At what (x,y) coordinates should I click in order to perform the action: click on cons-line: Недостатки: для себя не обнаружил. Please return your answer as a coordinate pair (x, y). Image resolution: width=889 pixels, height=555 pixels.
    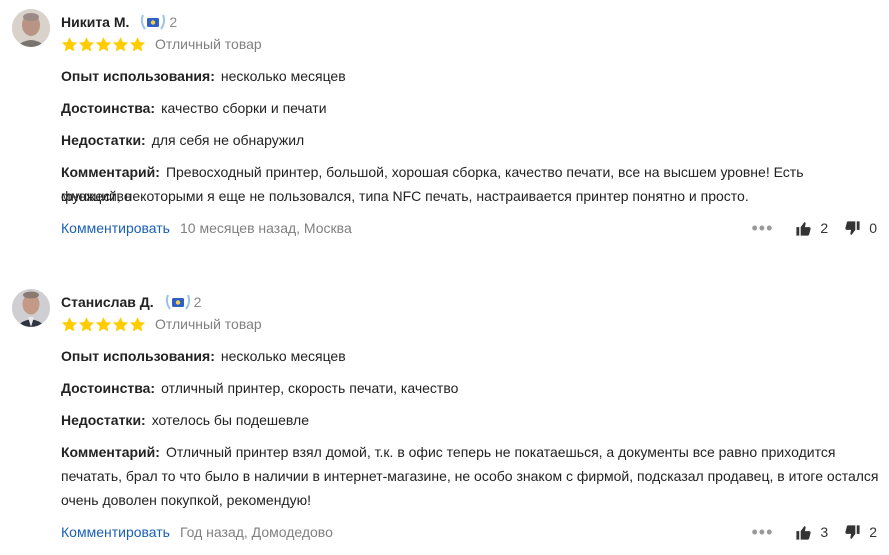
    Looking at the image, I should click on (469, 140).